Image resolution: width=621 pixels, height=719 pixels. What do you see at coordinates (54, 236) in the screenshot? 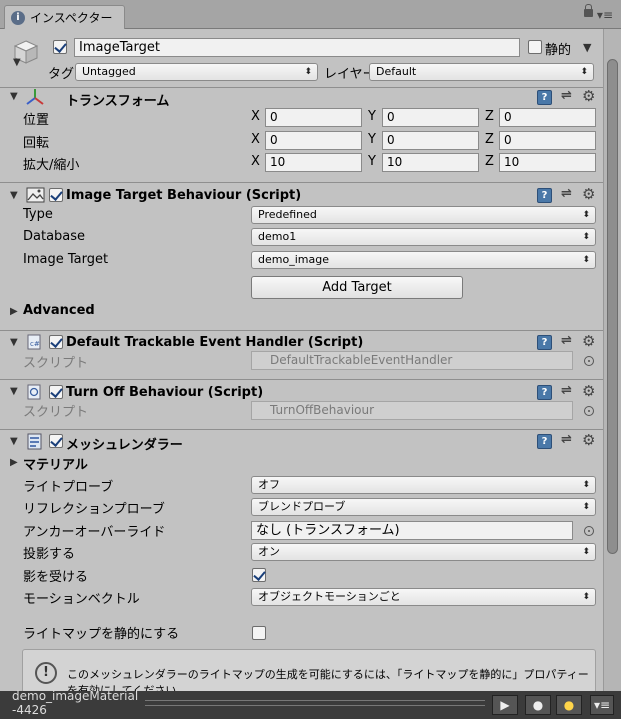
I see `database-label: Database` at bounding box center [54, 236].